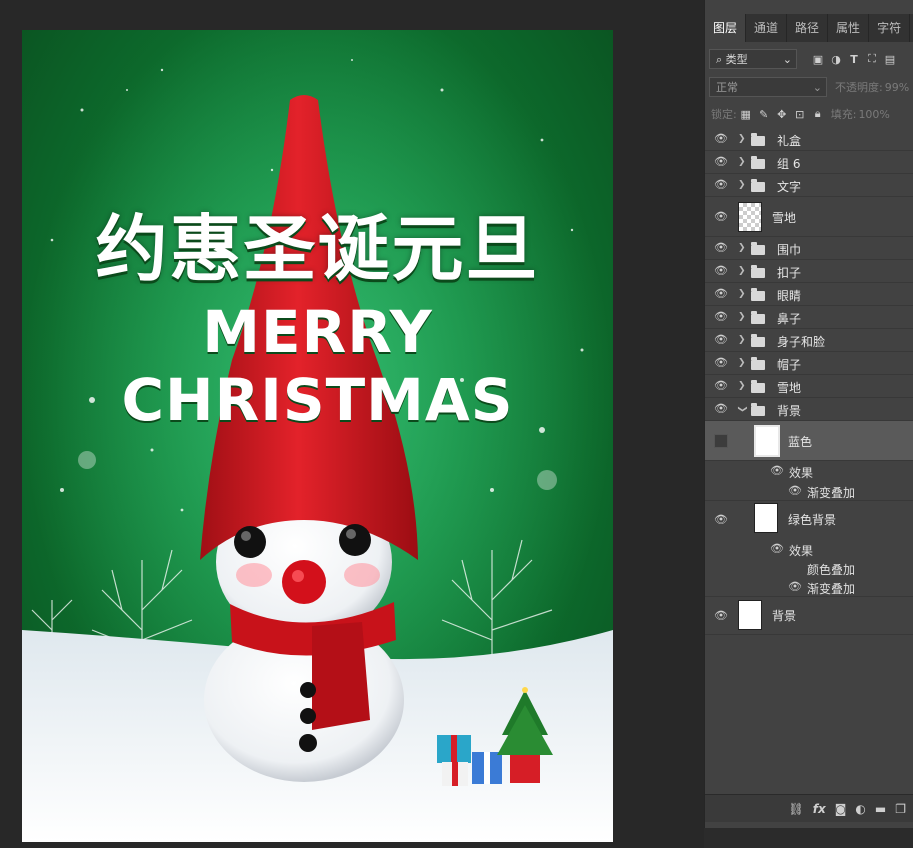 This screenshot has height=848, width=913. Describe the element at coordinates (809, 139) in the screenshot. I see `layer-row: 👁︎ ❯ 礼盒` at that location.